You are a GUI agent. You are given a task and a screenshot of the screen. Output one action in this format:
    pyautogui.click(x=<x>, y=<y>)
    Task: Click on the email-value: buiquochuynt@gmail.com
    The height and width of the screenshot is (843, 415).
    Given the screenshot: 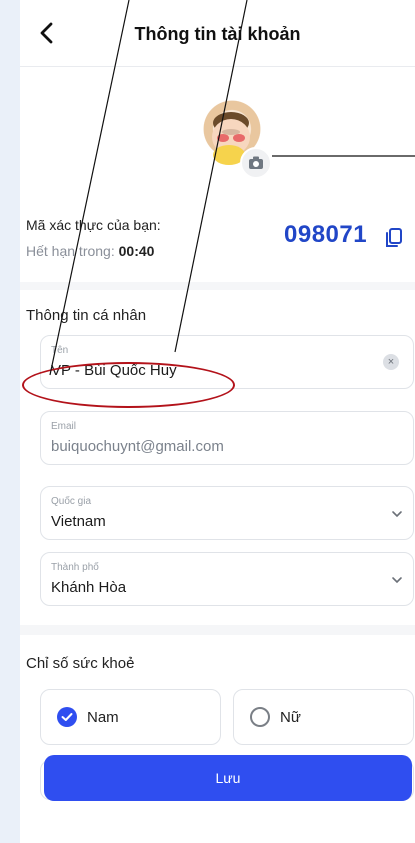 What is the action you would take?
    pyautogui.click(x=137, y=446)
    